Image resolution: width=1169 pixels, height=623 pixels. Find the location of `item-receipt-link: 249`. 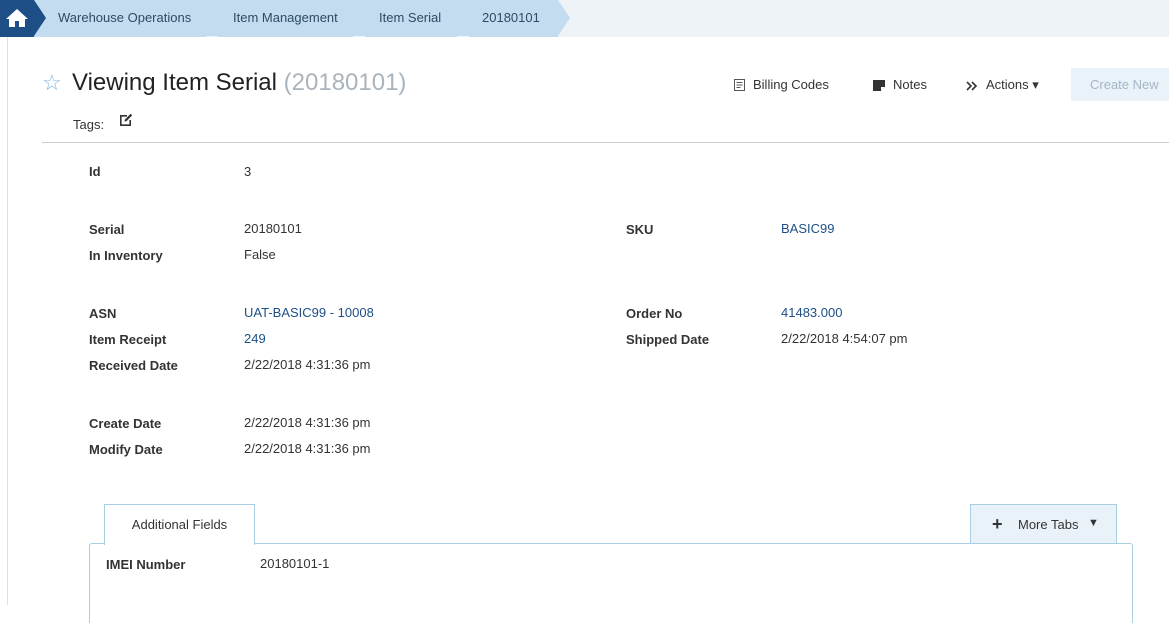

item-receipt-link: 249 is located at coordinates (255, 338).